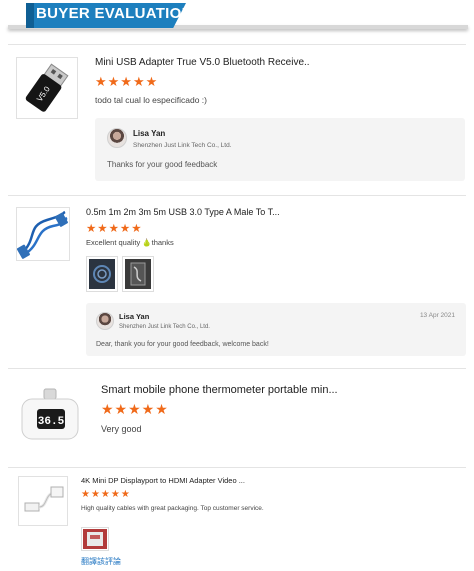 This screenshot has width=474, height=571. I want to click on usb-cable-icon, so click(42, 234).